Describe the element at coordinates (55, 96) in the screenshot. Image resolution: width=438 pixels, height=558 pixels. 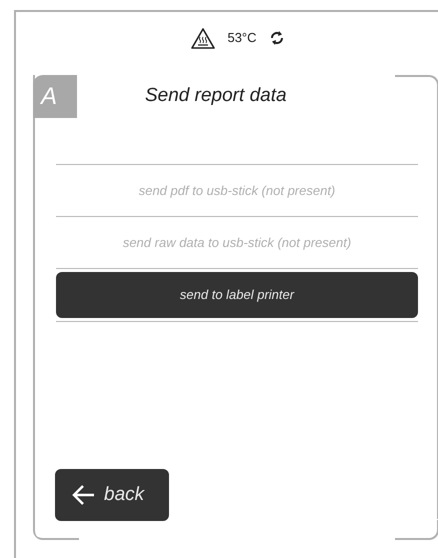
I see `panel-tab-letter: A` at that location.